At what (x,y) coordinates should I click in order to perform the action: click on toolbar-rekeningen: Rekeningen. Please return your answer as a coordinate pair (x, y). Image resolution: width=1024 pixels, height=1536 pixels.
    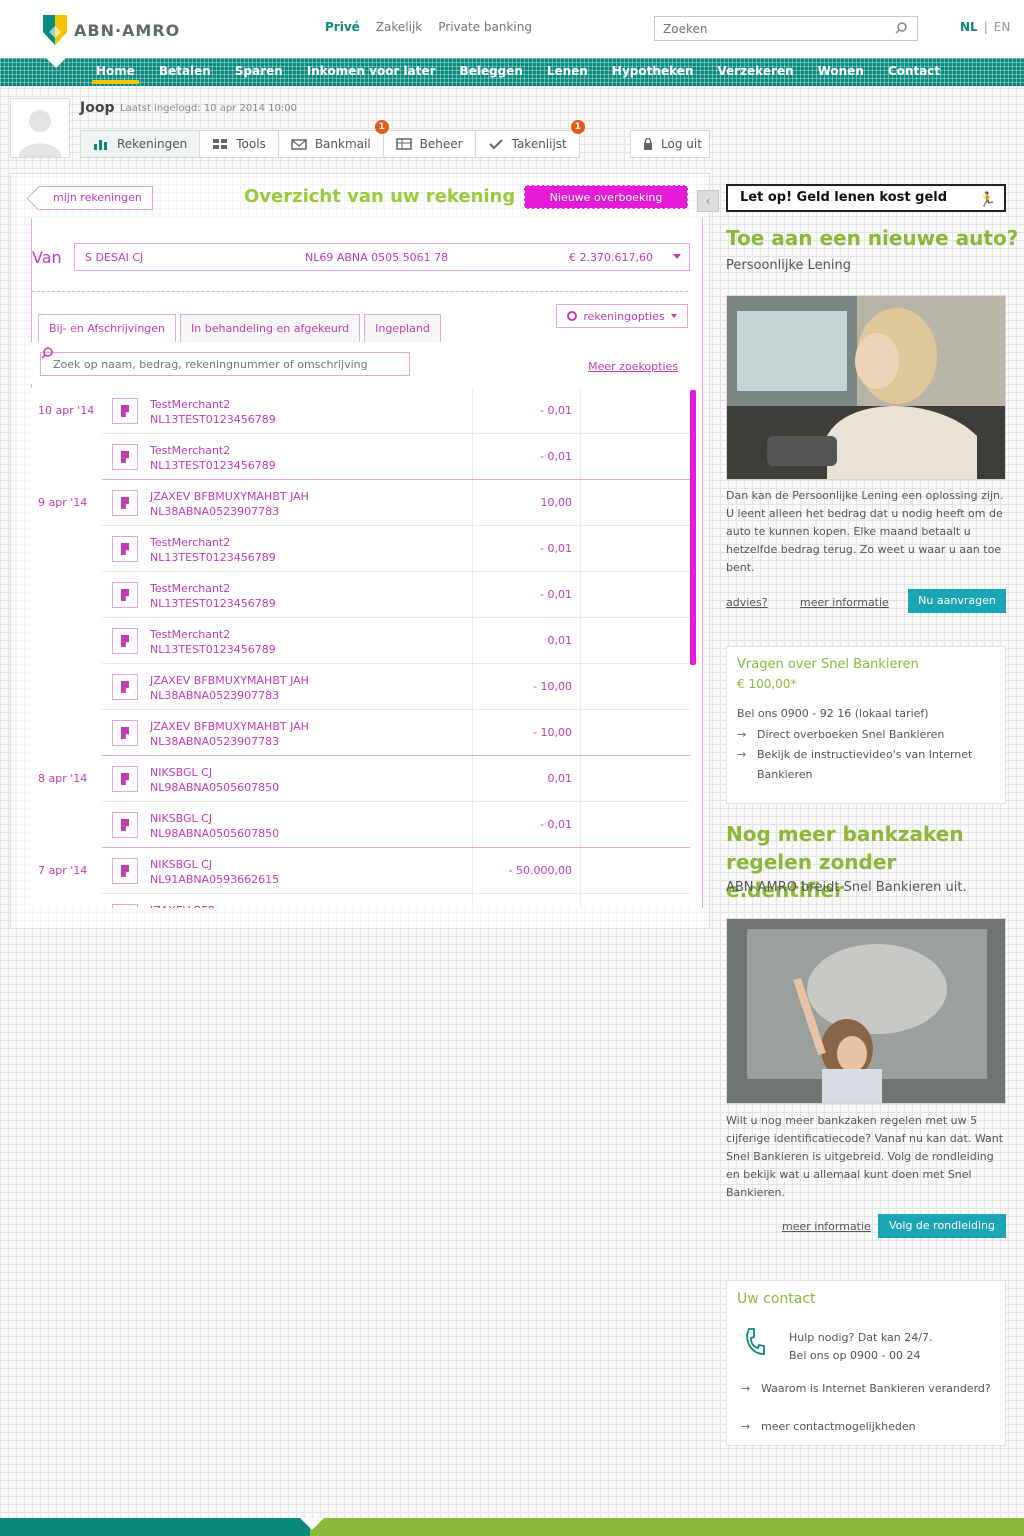
    Looking at the image, I should click on (141, 144).